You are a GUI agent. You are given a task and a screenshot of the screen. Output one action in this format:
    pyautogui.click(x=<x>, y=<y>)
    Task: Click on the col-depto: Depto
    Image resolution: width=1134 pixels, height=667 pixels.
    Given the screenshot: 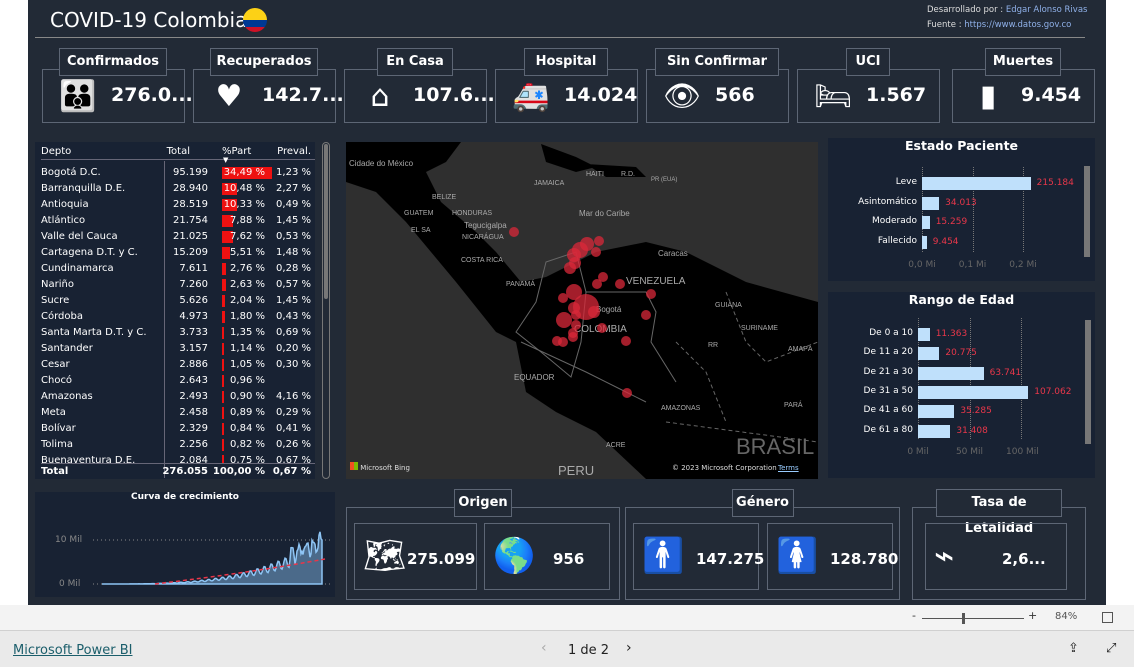 What is the action you would take?
    pyautogui.click(x=56, y=151)
    